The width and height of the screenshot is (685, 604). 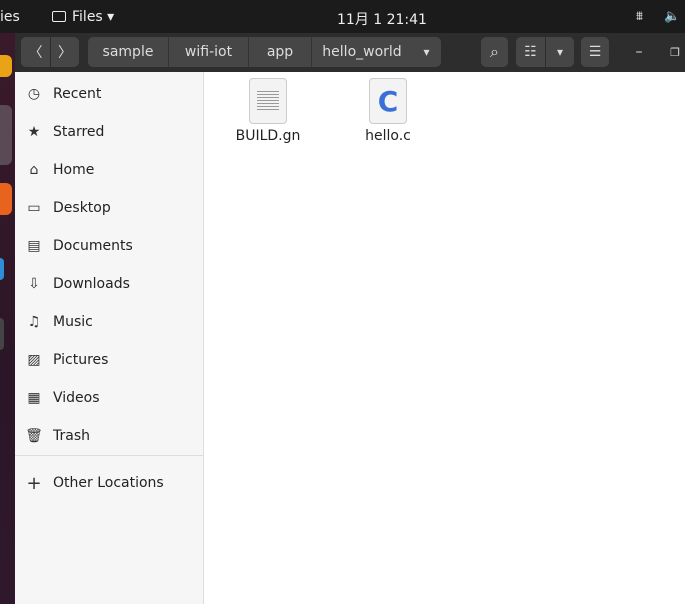 What do you see at coordinates (65, 52) in the screenshot?
I see `forward-button: 〉` at bounding box center [65, 52].